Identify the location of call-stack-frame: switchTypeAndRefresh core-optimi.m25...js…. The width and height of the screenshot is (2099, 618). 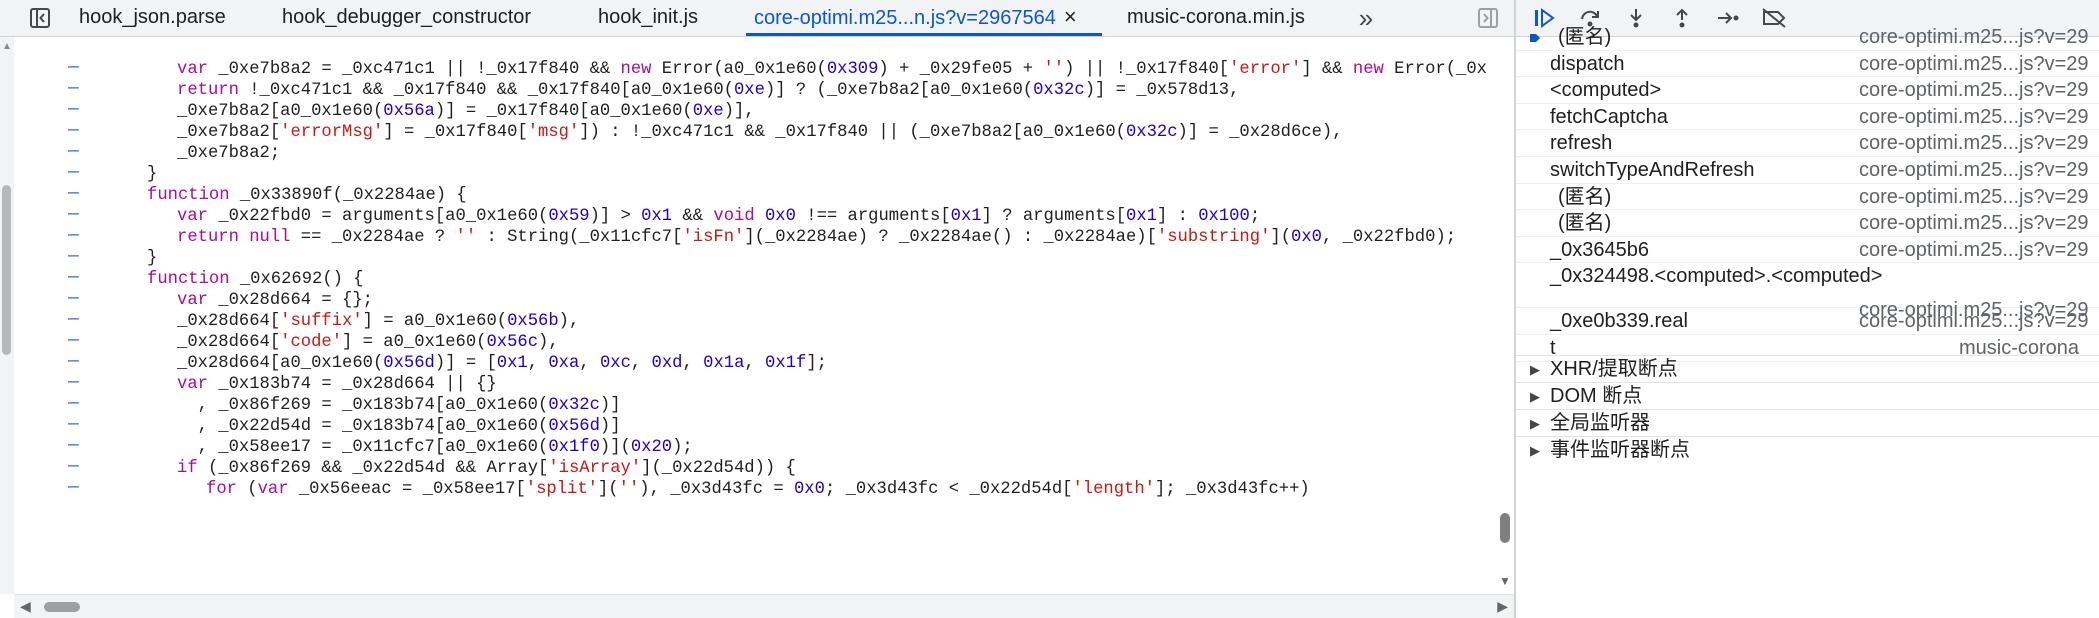
(1807, 170).